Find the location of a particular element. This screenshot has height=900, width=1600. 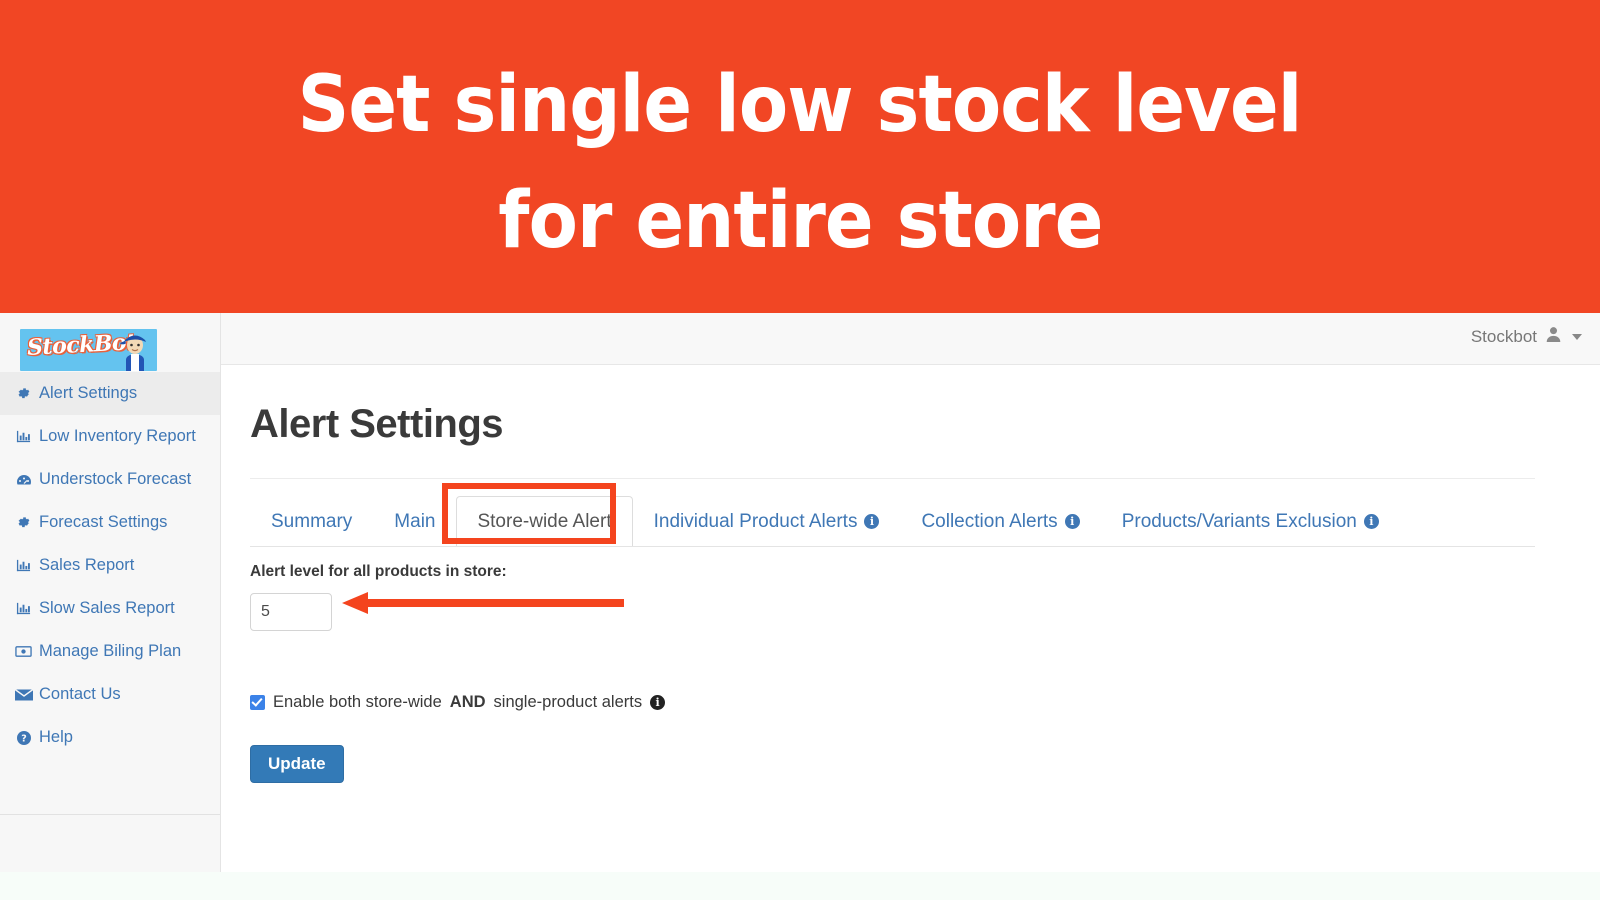

tab-label: Collection Alerts is located at coordinates (989, 521).